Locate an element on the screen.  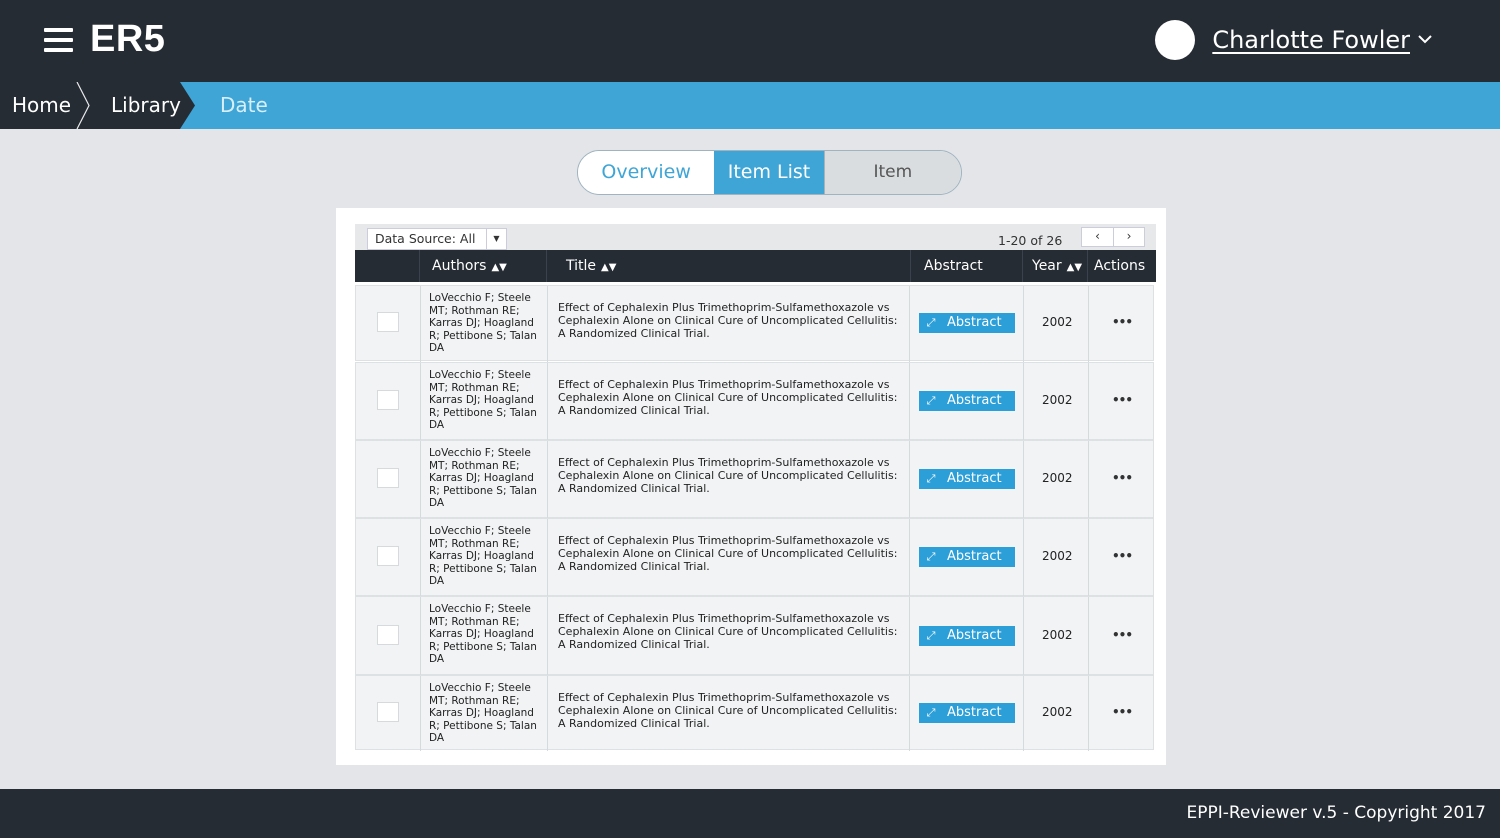
avatar is located at coordinates (1175, 40).